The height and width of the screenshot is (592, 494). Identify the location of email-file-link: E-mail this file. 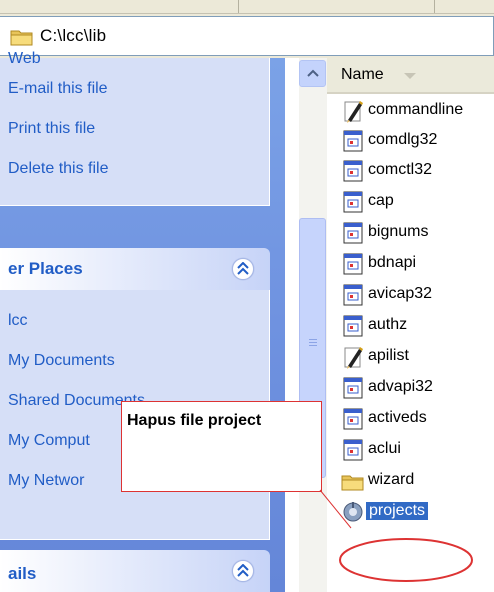
(58, 89).